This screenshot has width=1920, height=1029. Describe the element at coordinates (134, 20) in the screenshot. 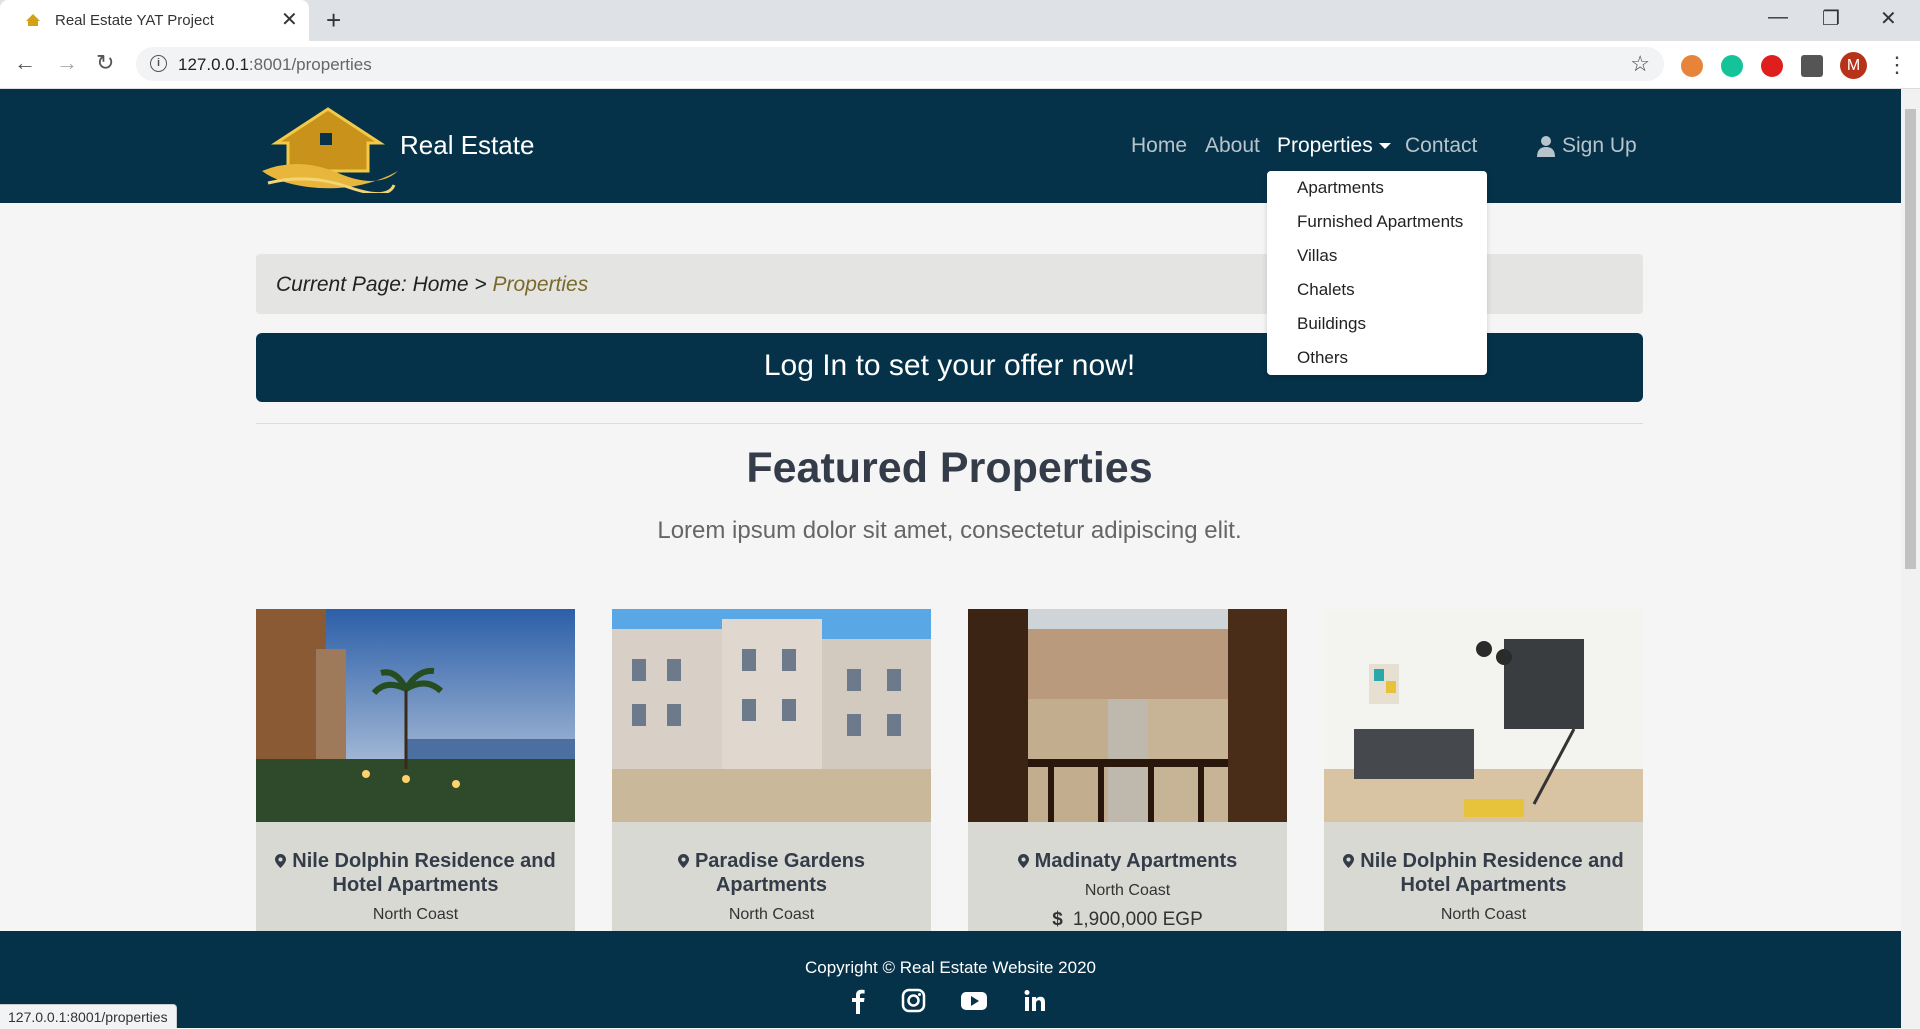

I see `tab-title: Real Estate YAT Project` at that location.